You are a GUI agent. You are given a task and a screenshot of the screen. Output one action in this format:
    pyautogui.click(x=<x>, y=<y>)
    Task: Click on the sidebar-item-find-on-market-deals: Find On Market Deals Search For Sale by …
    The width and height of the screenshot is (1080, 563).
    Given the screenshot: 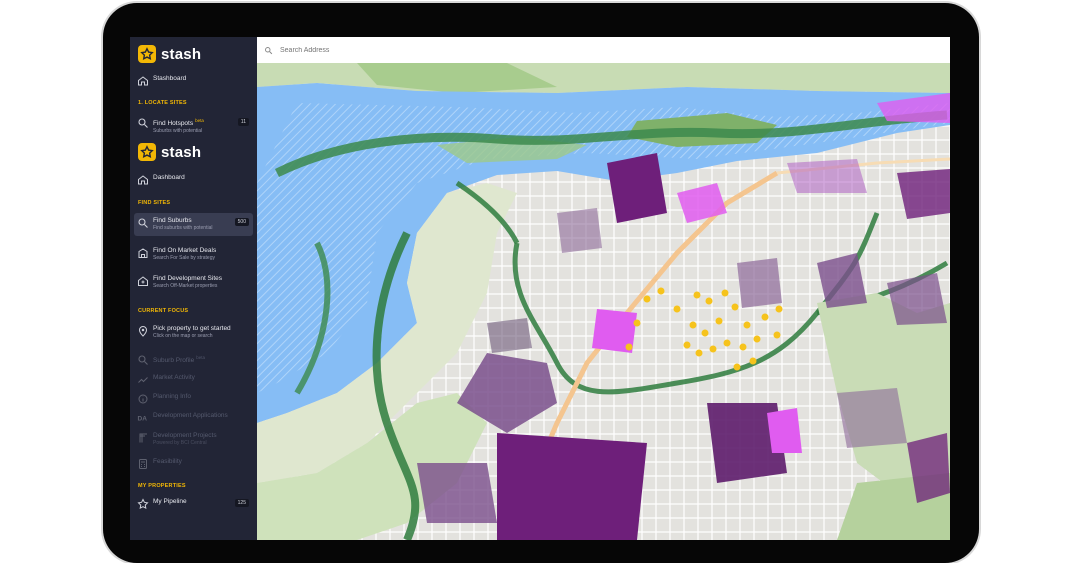 What is the action you would take?
    pyautogui.click(x=193, y=254)
    